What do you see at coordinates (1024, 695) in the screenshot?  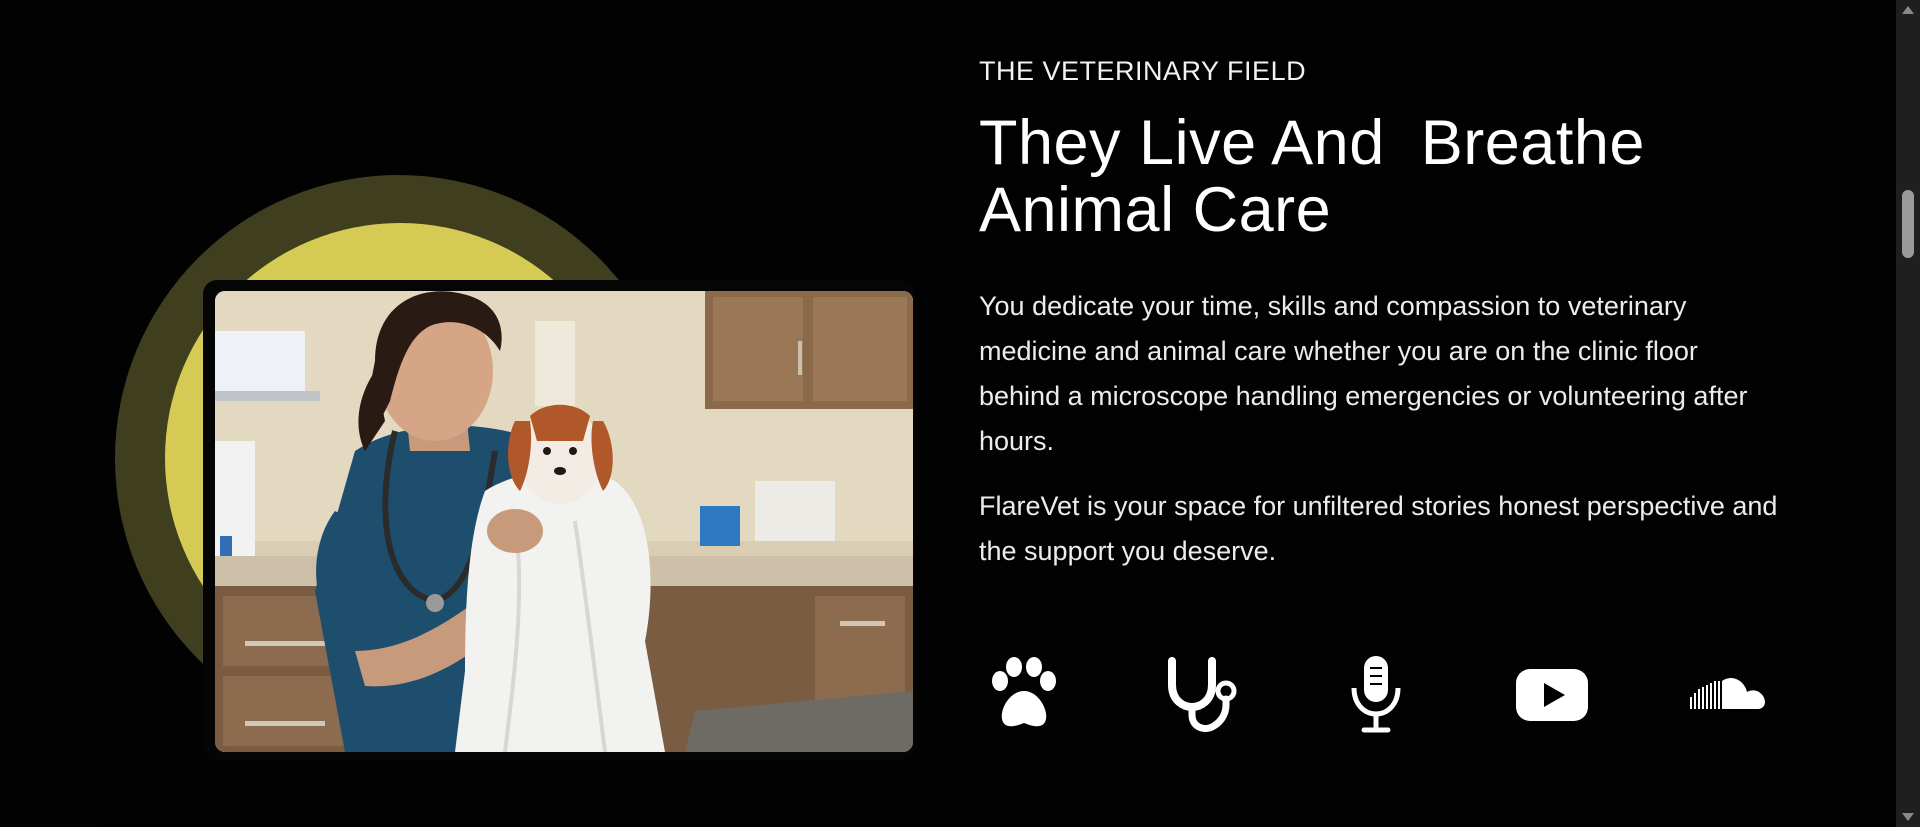 I see `paw-icon` at bounding box center [1024, 695].